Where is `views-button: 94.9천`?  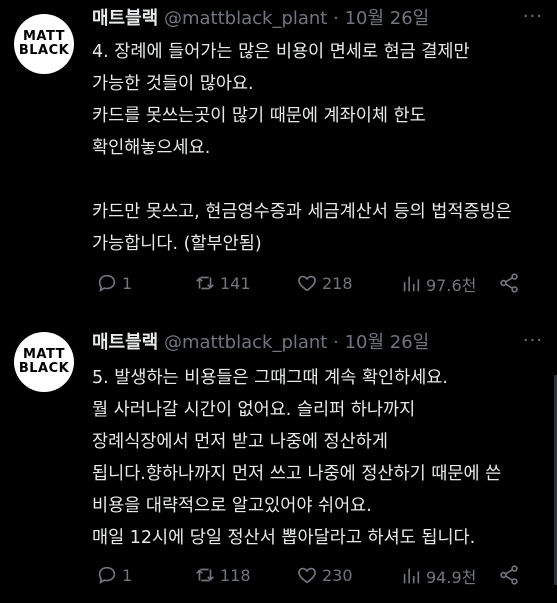 views-button: 94.9천 is located at coordinates (438, 576).